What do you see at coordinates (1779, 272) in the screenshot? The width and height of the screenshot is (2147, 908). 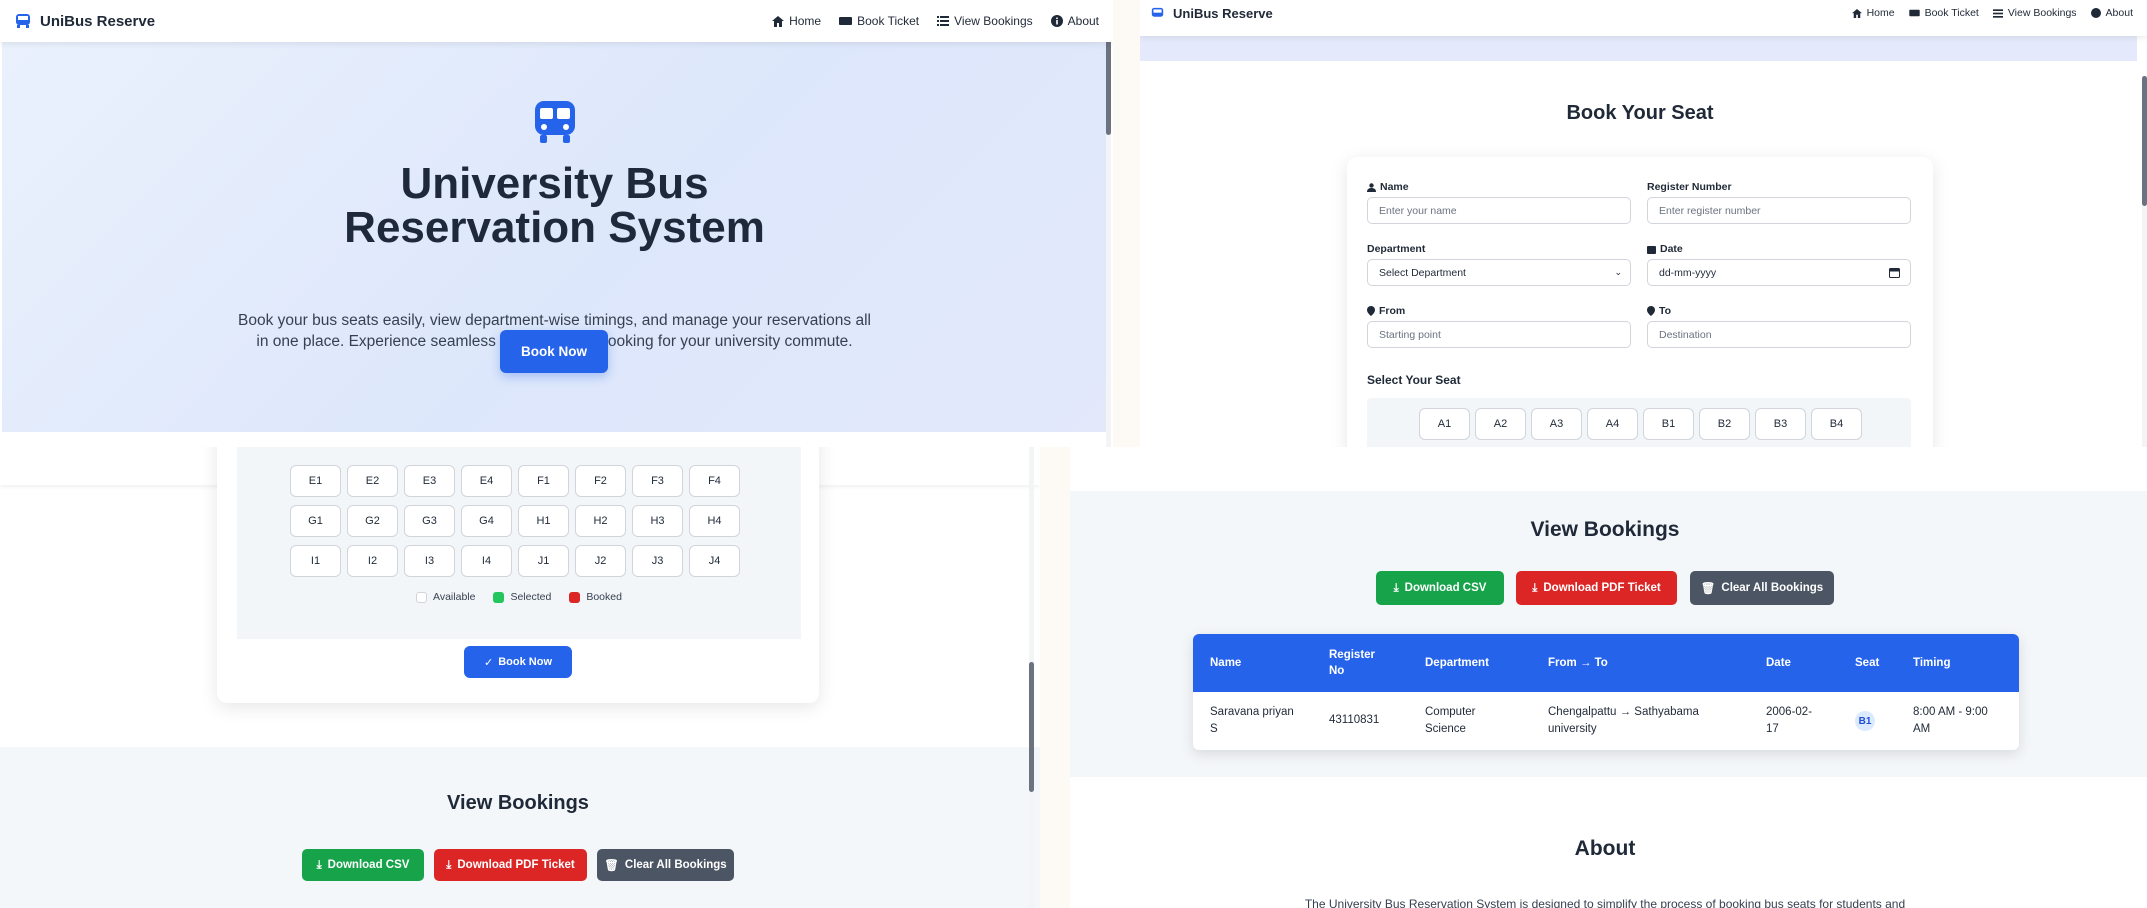 I see `date-input: dd-mm-yyyy` at bounding box center [1779, 272].